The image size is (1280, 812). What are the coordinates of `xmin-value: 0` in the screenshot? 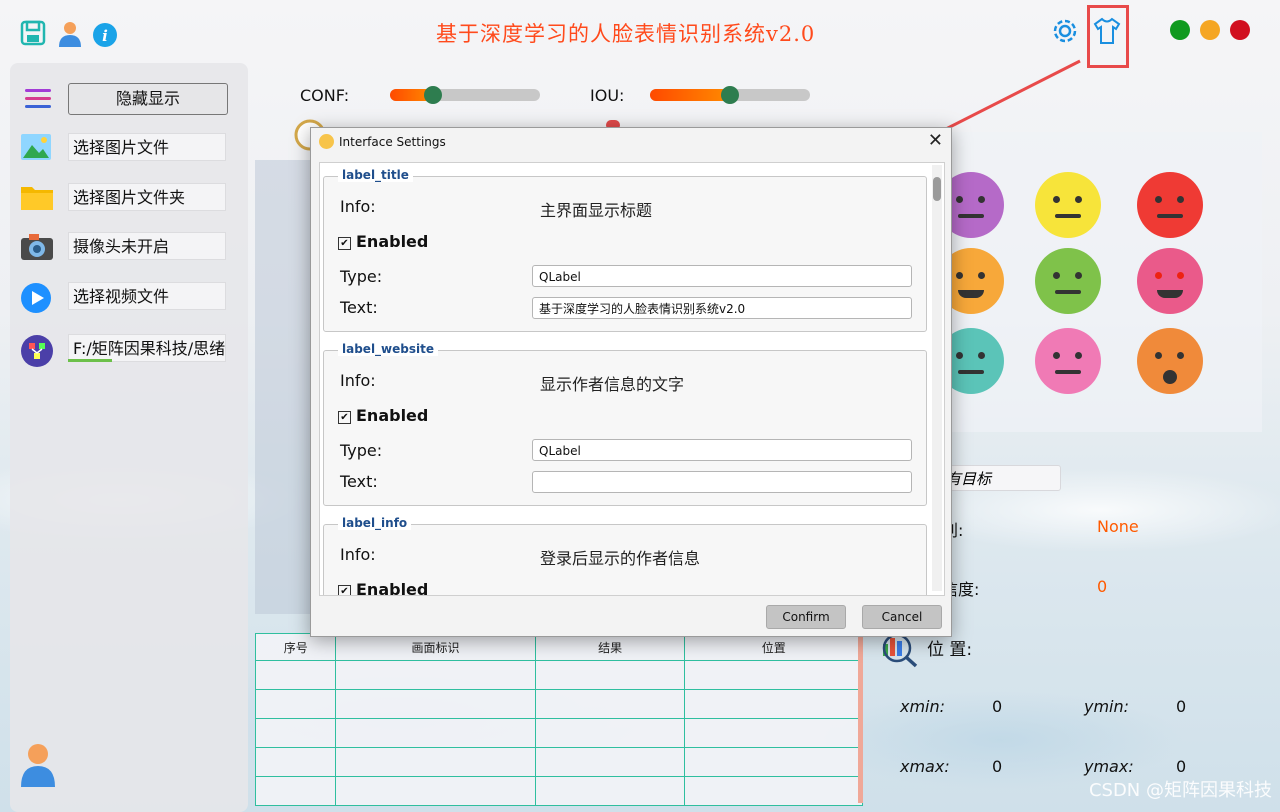 It's located at (997, 706).